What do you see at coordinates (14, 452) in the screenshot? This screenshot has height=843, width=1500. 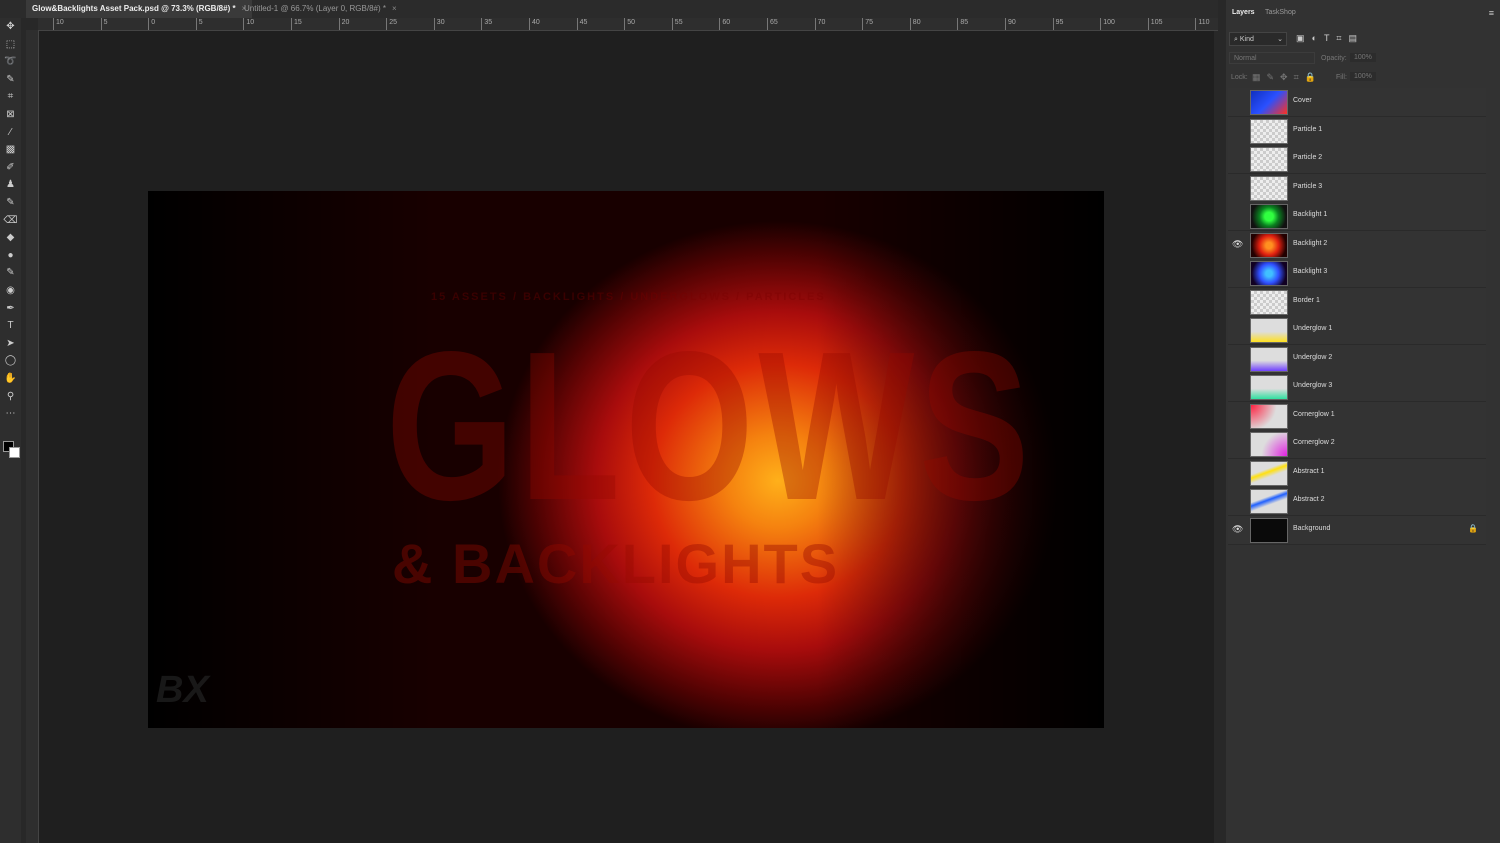 I see `background-color-swatch` at bounding box center [14, 452].